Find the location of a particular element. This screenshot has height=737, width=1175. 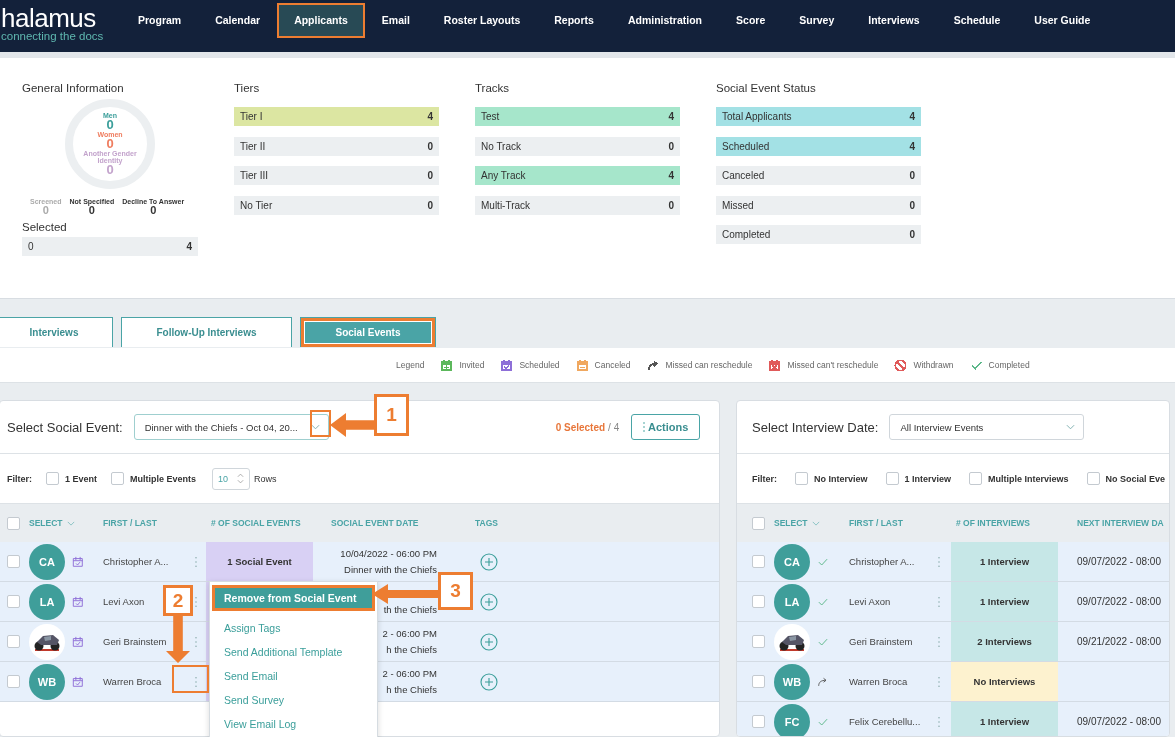

legend-title: Legend is located at coordinates (410, 365).